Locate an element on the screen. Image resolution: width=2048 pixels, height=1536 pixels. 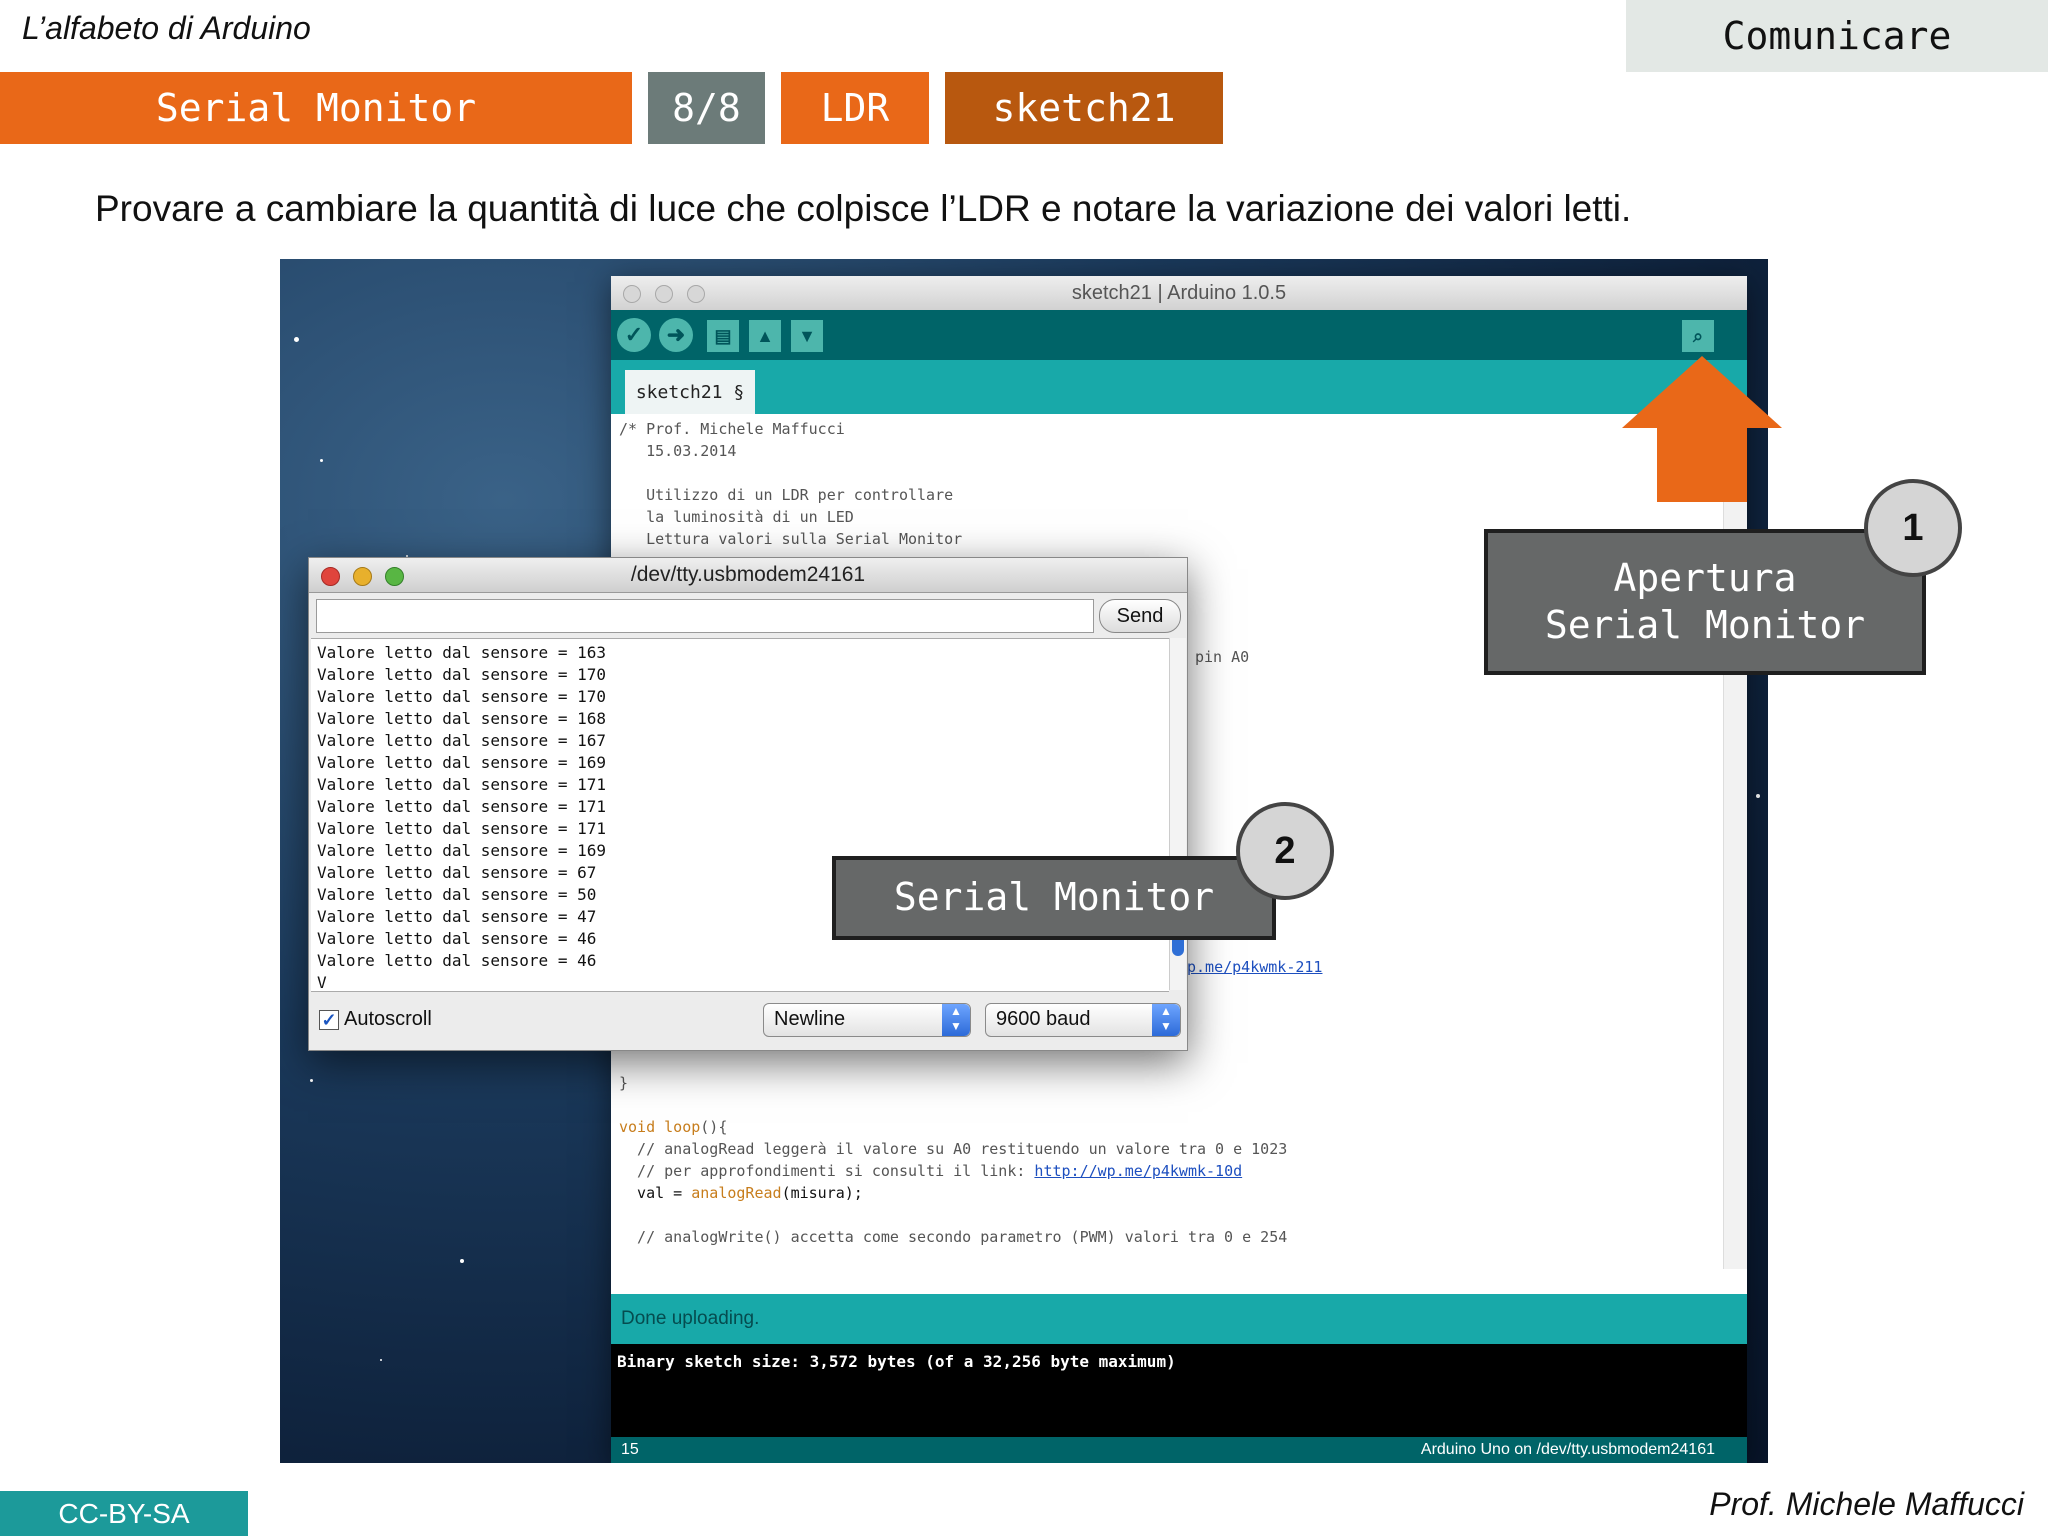
board-info: Arduino Uno on /dev/tty.usbmodem24161 is located at coordinates (1567, 1449).